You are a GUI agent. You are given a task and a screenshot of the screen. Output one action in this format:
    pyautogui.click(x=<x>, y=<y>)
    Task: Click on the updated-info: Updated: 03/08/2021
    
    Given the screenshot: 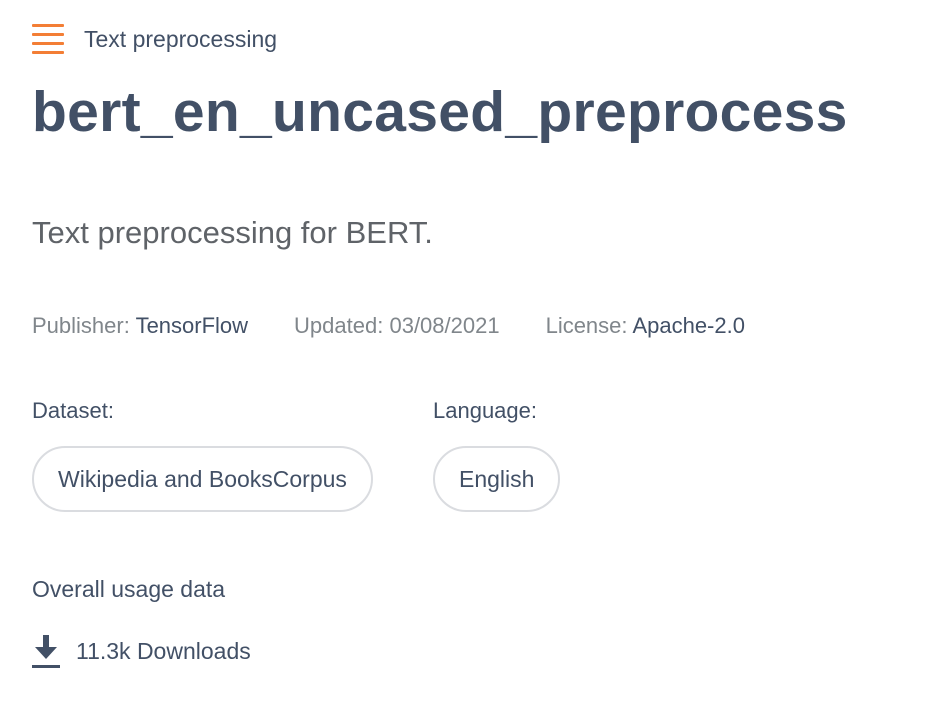 What is the action you would take?
    pyautogui.click(x=397, y=326)
    